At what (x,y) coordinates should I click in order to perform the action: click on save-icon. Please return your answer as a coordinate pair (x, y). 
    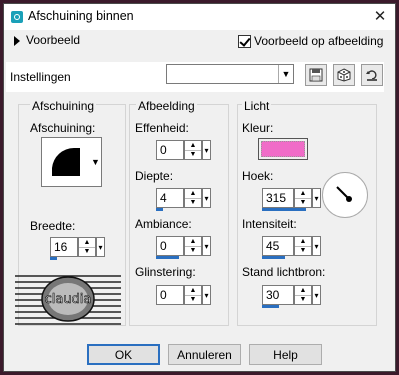
    Looking at the image, I should click on (316, 75).